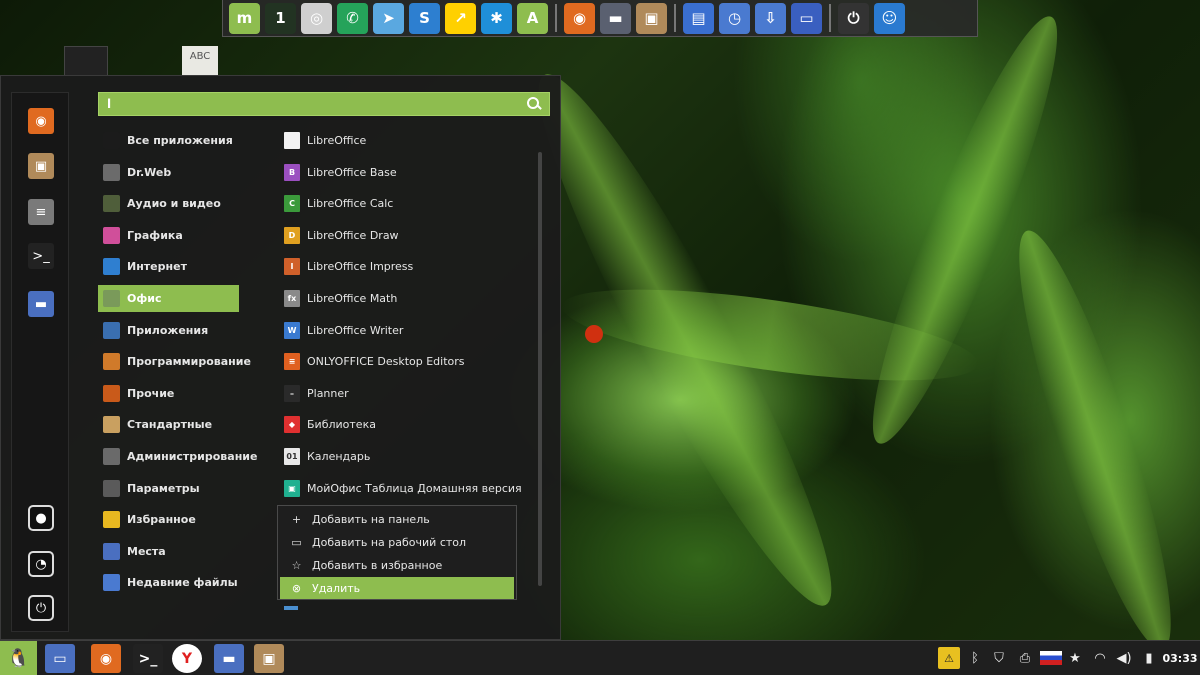 The width and height of the screenshot is (1200, 675). What do you see at coordinates (853, 18) in the screenshot?
I see `power-icon: ⏻` at bounding box center [853, 18].